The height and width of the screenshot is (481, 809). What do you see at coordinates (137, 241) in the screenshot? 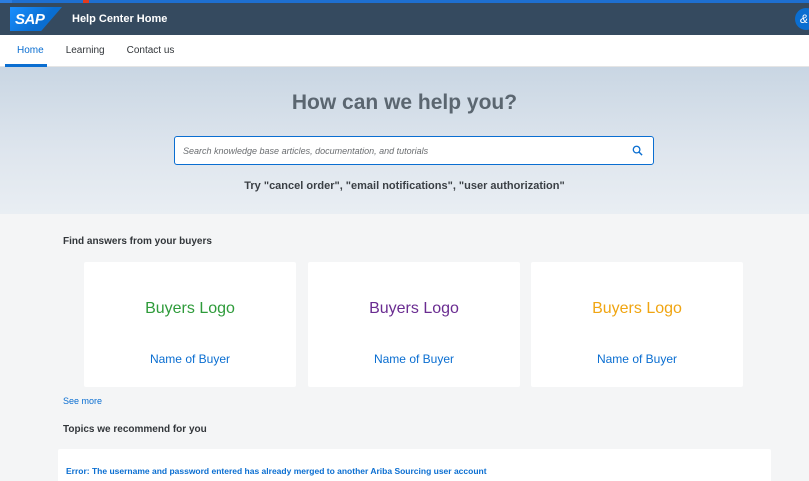
I see `buyers-section-title: Find answers from your buyers` at bounding box center [137, 241].